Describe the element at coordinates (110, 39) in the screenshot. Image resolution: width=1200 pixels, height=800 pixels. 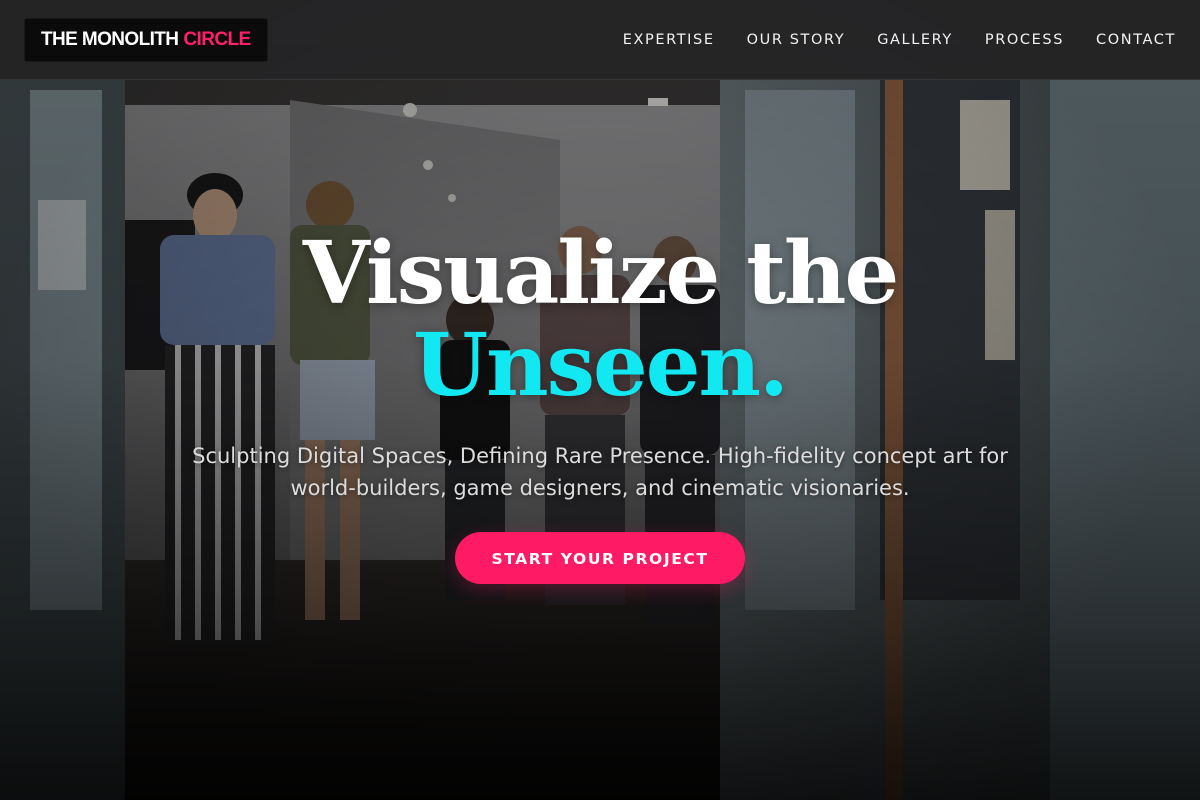
I see `logo-text-primary: THE MONOLITH` at that location.